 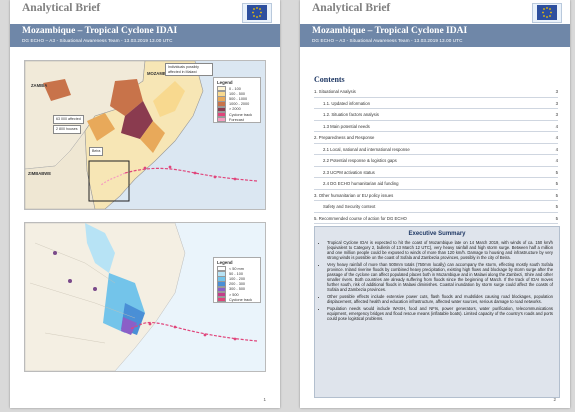 I want to click on toc-entry-label: 2. Preparedness and Response, so click(x=344, y=137).